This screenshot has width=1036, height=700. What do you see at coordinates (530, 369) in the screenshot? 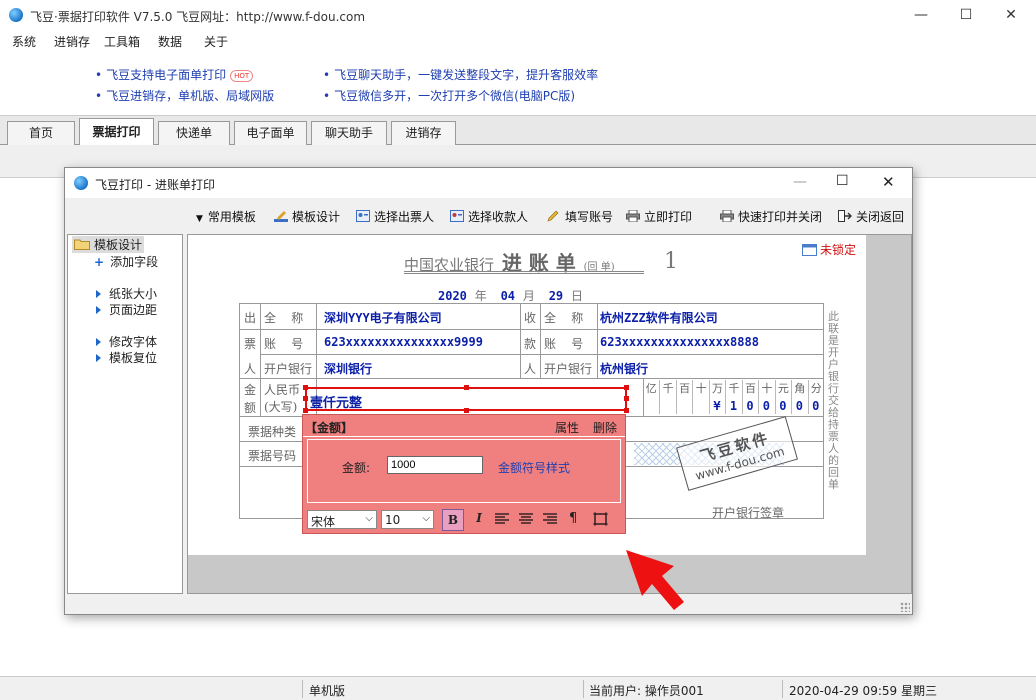
I see `payee-side-label: 人` at bounding box center [530, 369].